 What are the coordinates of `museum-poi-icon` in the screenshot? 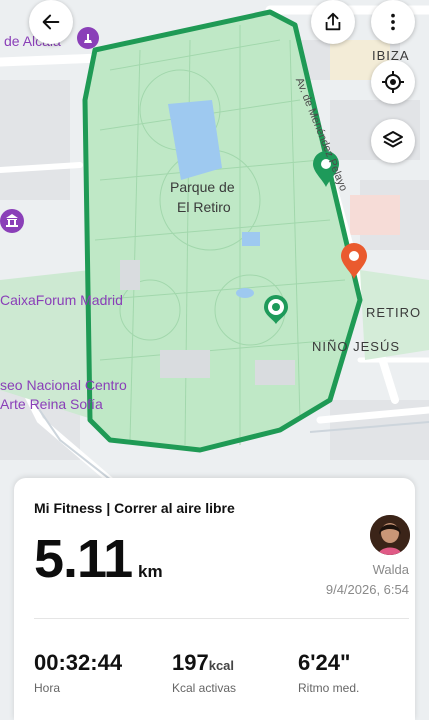 It's located at (13, 221).